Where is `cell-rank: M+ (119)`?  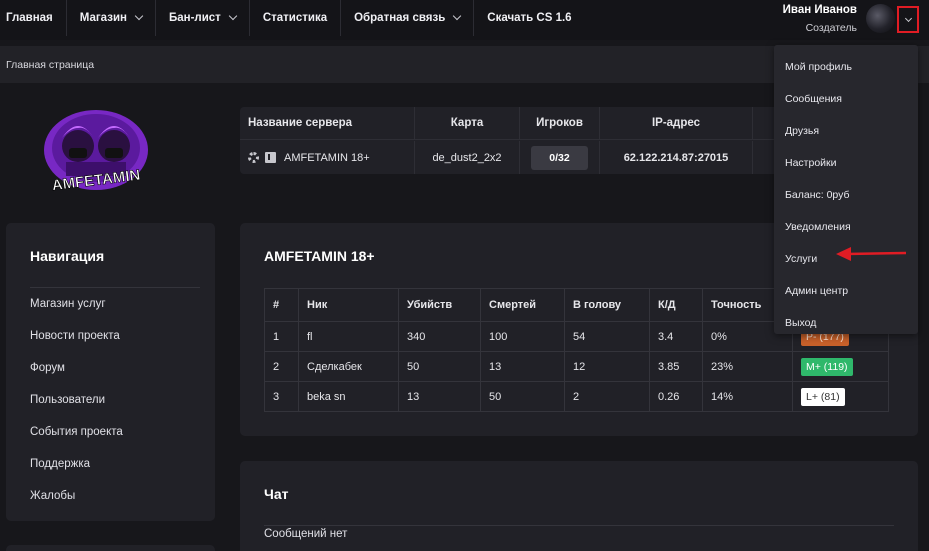
cell-rank: M+ (119) is located at coordinates (840, 366).